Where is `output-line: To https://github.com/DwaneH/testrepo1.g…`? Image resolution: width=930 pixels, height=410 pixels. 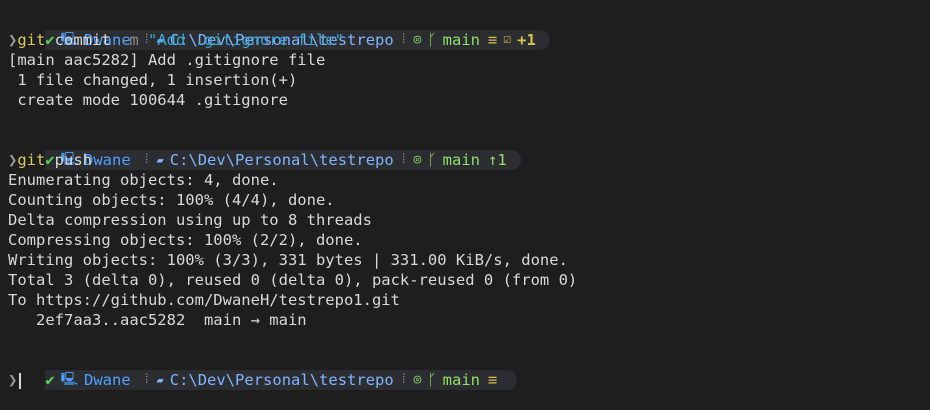 output-line: To https://github.com/DwaneH/testrepo1.g… is located at coordinates (204, 300).